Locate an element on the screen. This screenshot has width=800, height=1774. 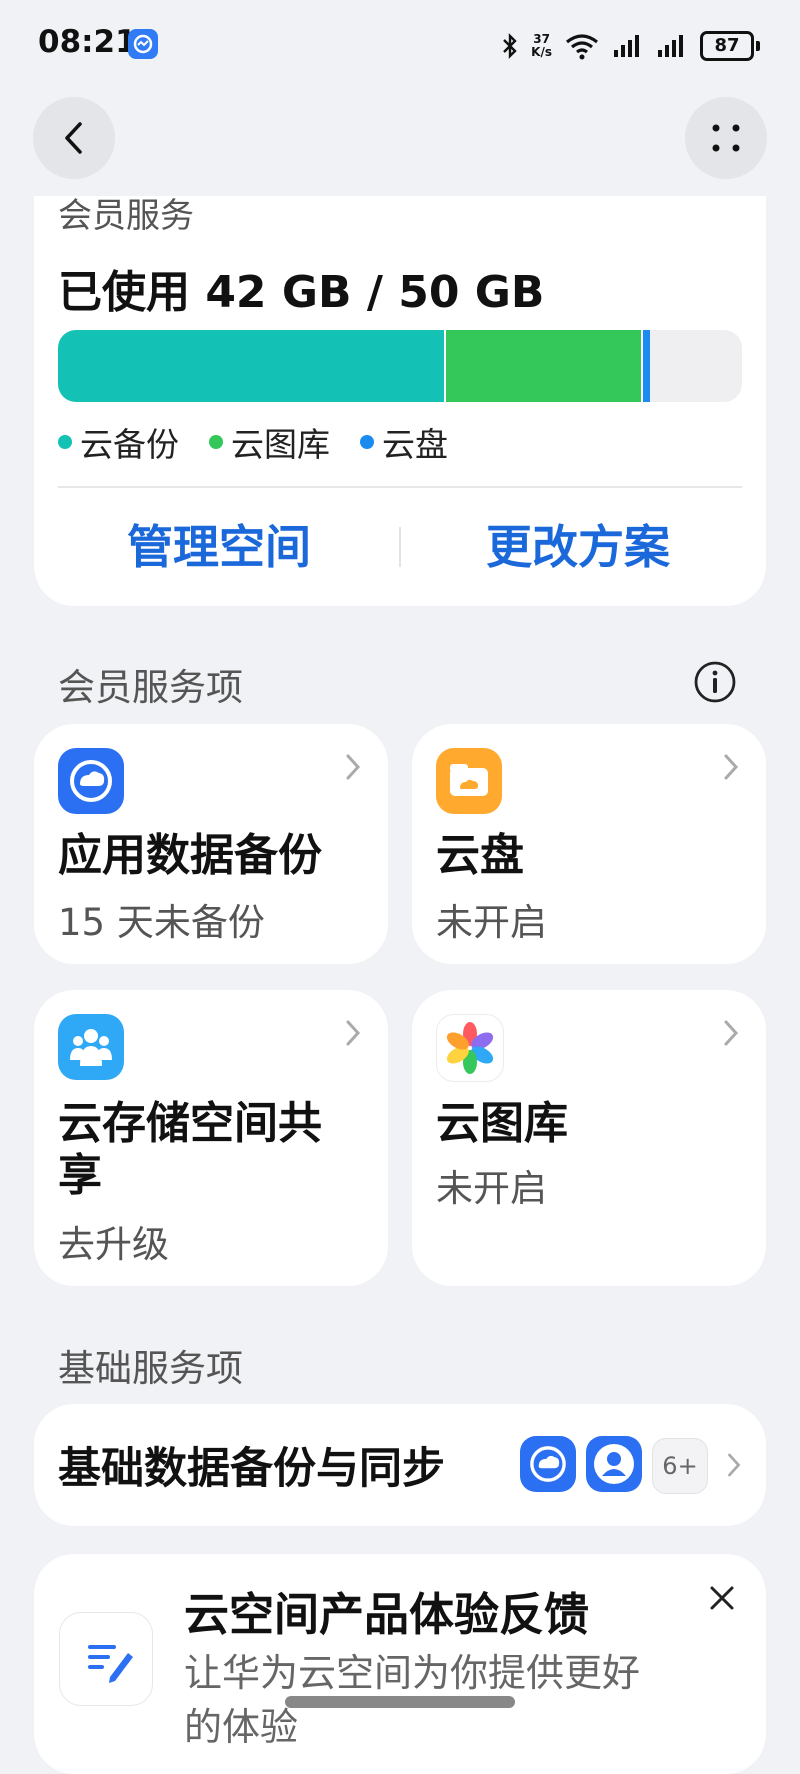
change-plan-button: 更改方案 is located at coordinates (578, 544).